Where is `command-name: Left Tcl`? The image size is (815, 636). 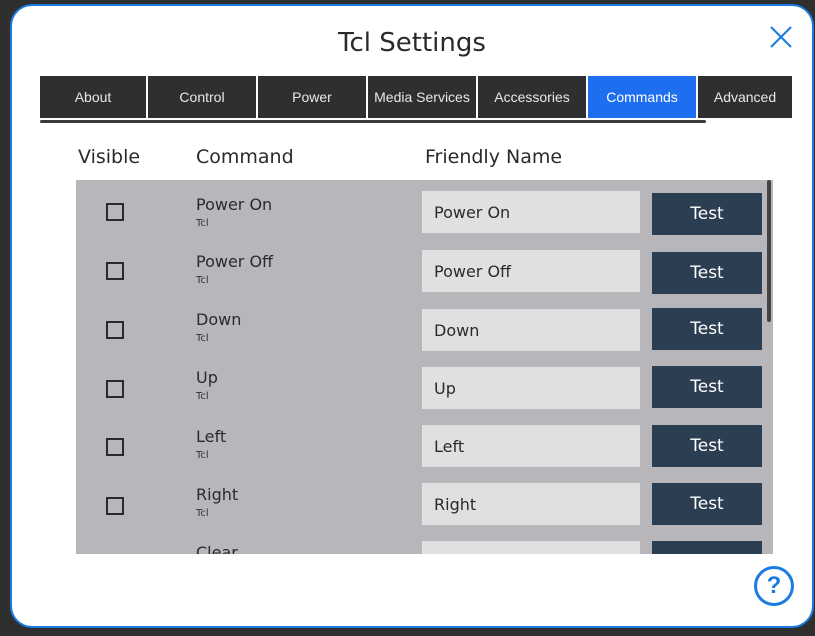 command-name: Left Tcl is located at coordinates (211, 444).